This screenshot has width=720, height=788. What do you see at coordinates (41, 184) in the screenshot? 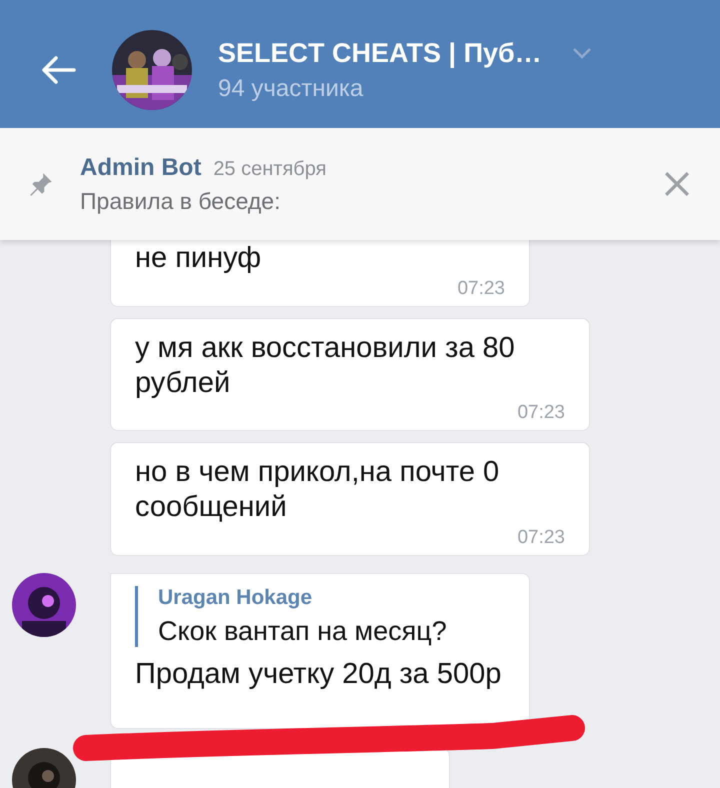
I see `pin-icon` at bounding box center [41, 184].